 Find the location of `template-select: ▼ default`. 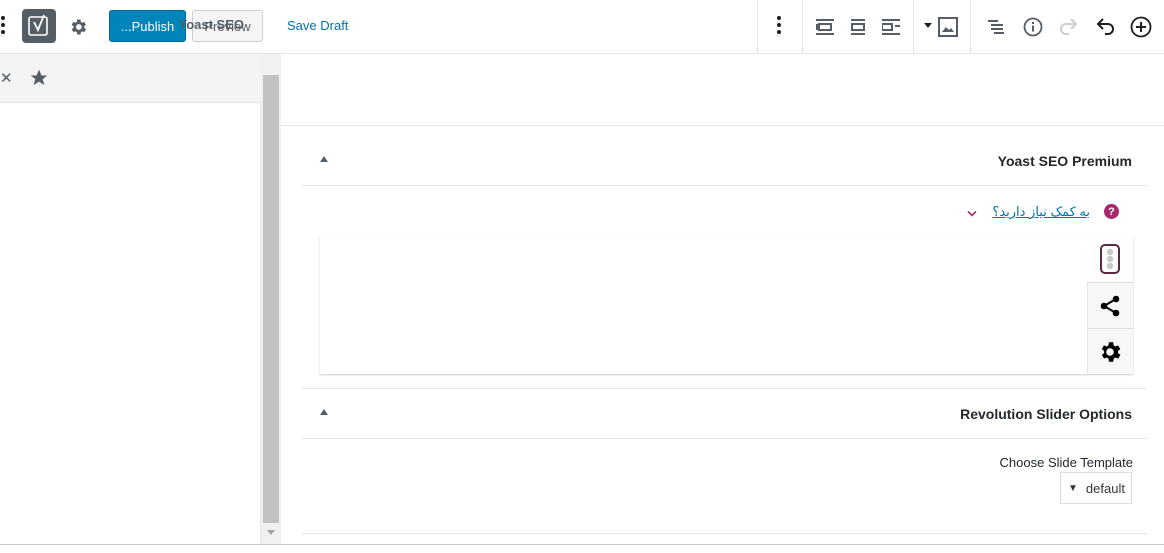

template-select: ▼ default is located at coordinates (1096, 488).